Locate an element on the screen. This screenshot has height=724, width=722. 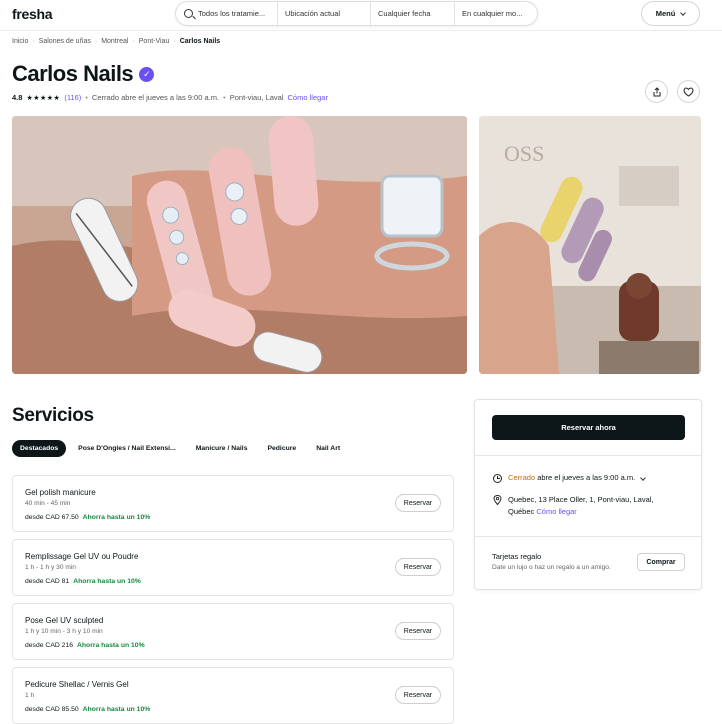
share-icon is located at coordinates (656, 91).